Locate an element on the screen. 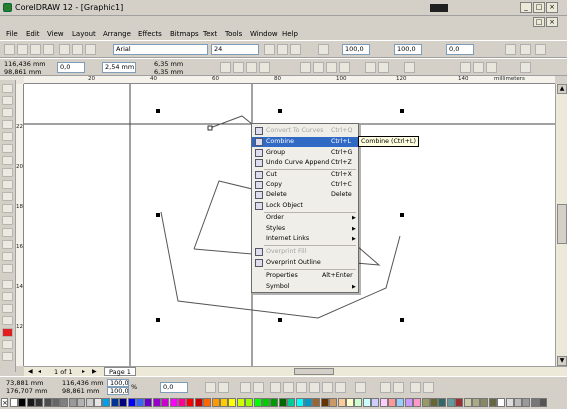 This screenshot has height=409, width=567. zoom-icon is located at coordinates (525, 49).